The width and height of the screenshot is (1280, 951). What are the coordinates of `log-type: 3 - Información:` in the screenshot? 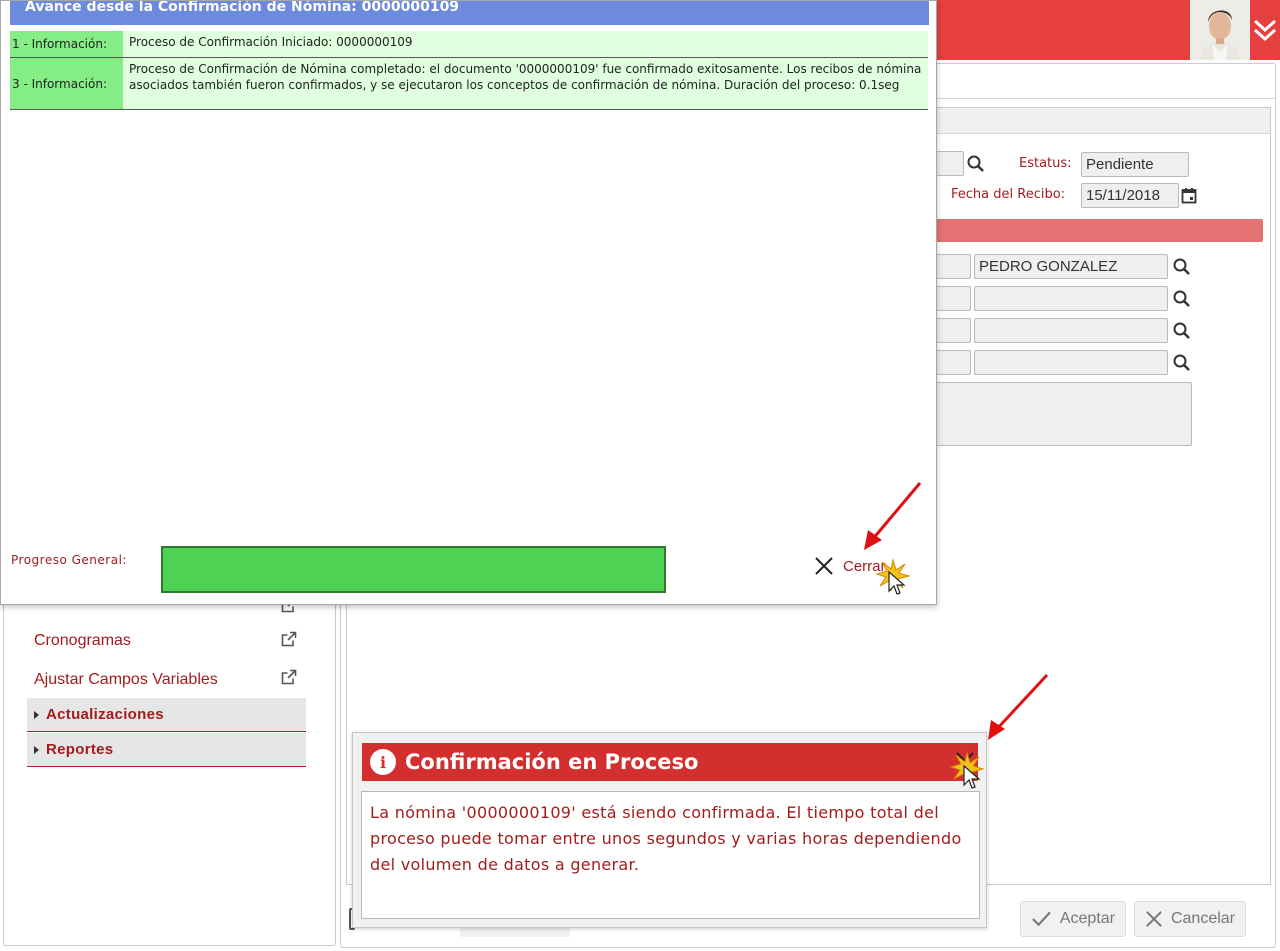 It's located at (66, 83).